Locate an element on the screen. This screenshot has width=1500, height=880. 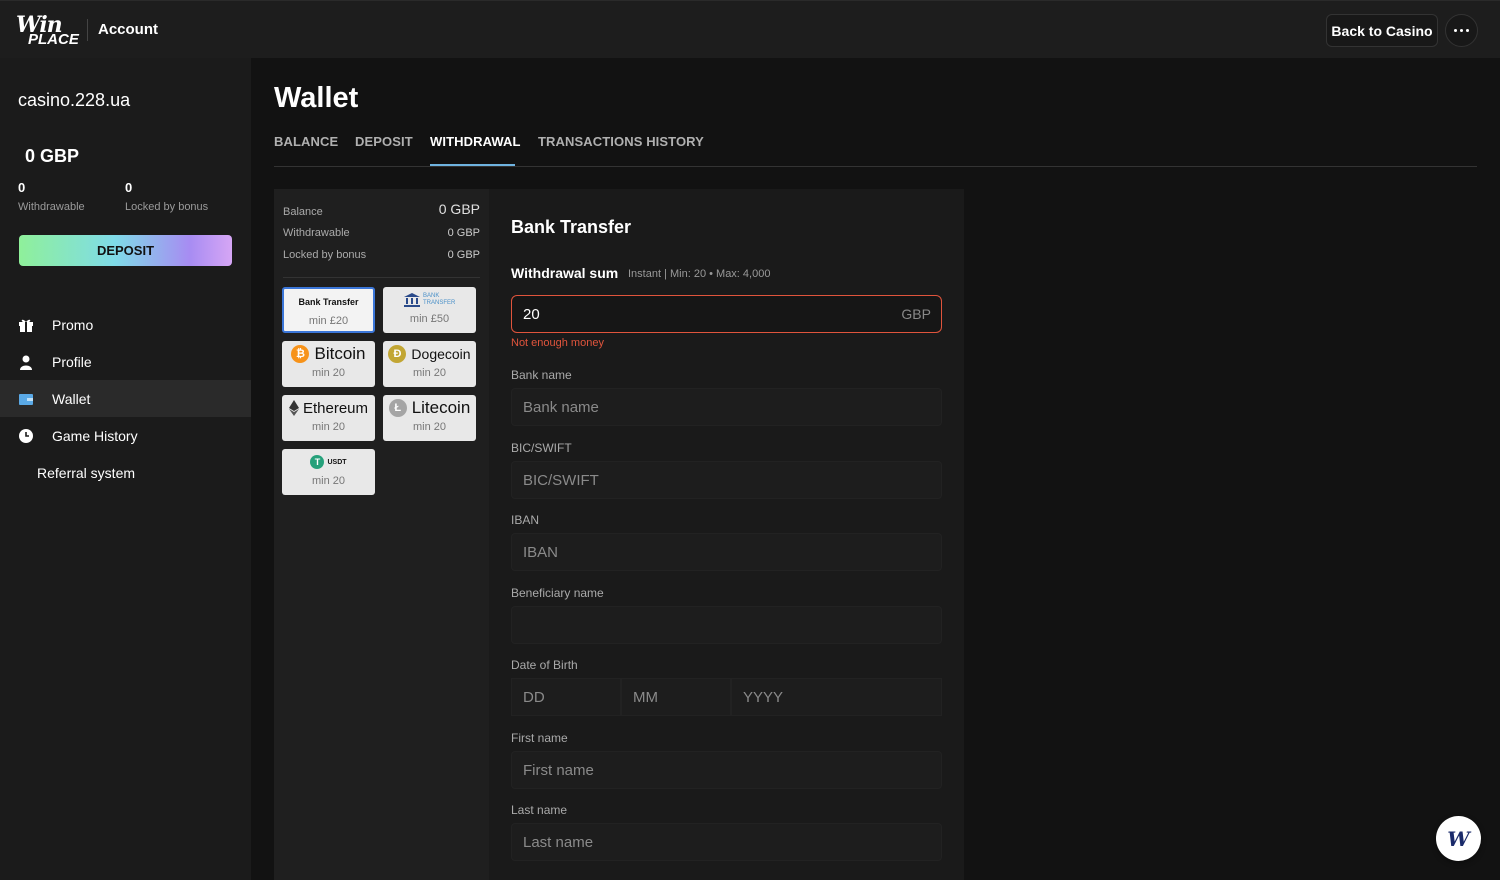
amount-input: 20 GBP is located at coordinates (726, 314).